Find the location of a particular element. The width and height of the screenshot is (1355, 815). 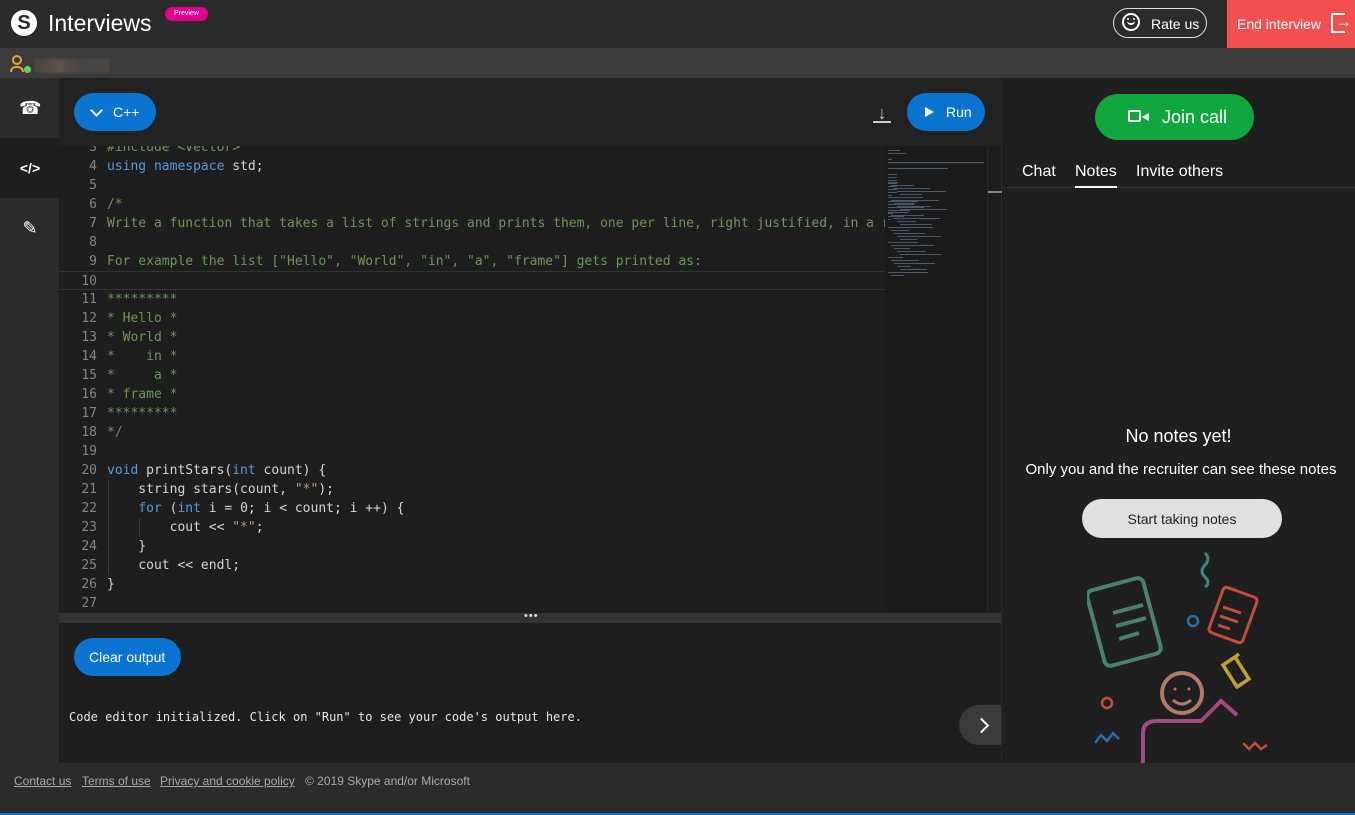

line-number: 14 is located at coordinates (89, 356).